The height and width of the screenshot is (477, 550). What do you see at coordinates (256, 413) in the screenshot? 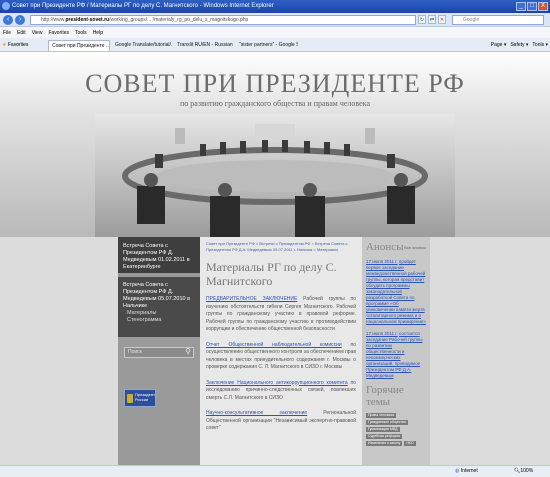
I see `doc-link-4: Научно-консультативное заключение` at bounding box center [256, 413].